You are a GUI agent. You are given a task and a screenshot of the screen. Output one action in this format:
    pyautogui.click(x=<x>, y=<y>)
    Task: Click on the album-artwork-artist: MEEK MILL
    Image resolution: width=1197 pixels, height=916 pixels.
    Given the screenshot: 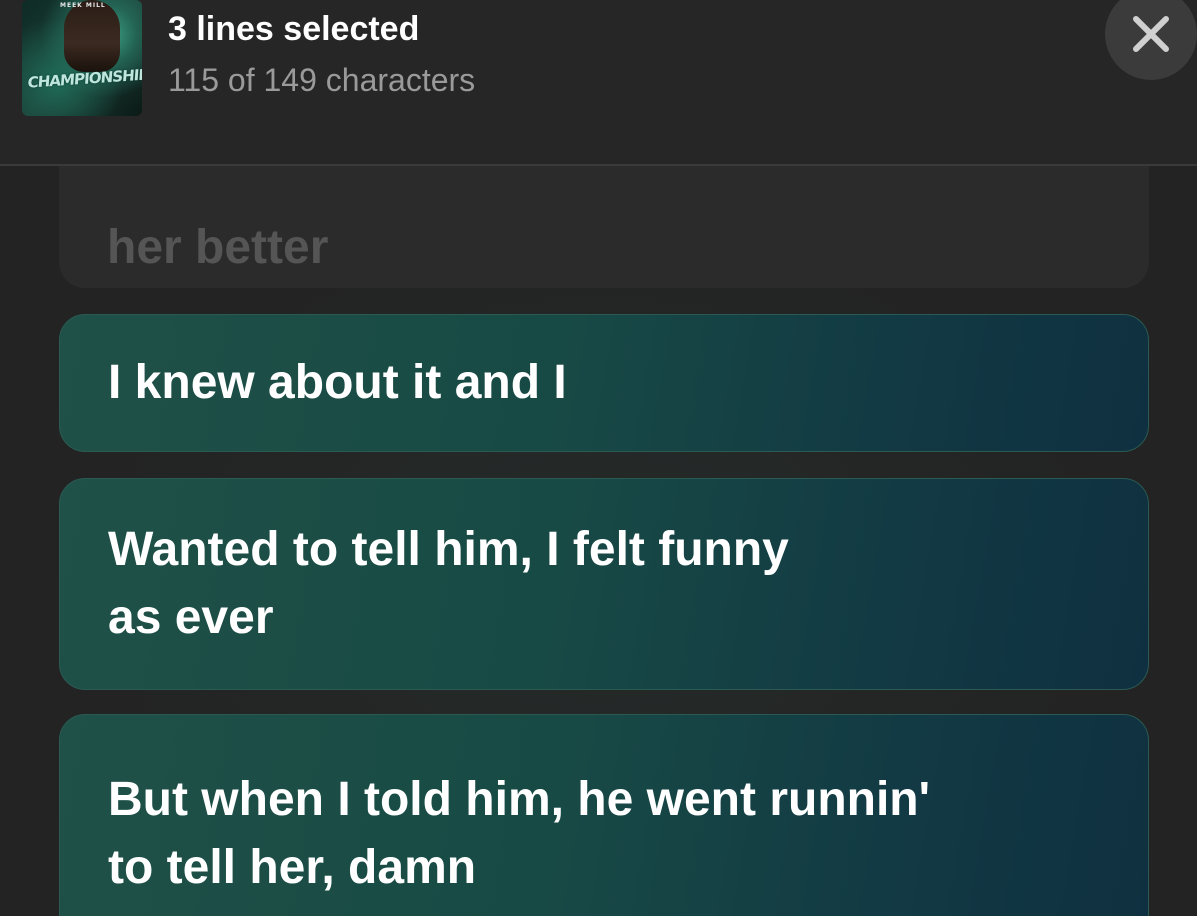 What is the action you would take?
    pyautogui.click(x=83, y=5)
    